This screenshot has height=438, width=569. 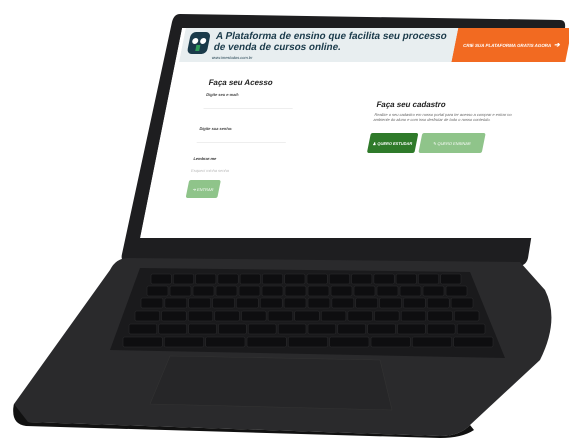 I want to click on password-field, so click(x=241, y=142).